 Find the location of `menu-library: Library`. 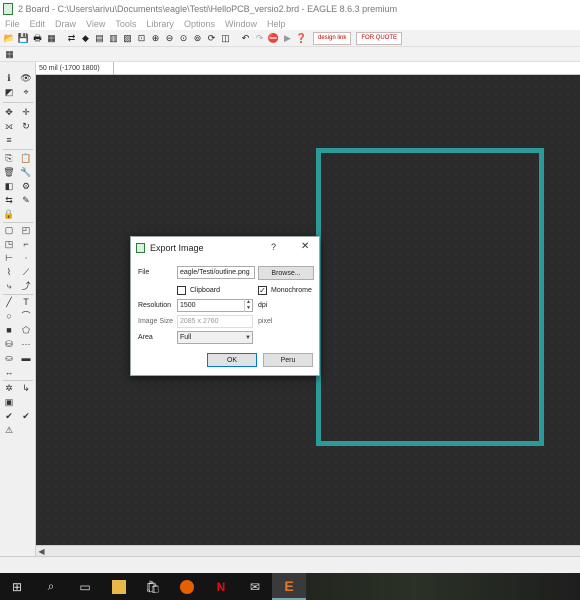

menu-library: Library is located at coordinates (160, 24).